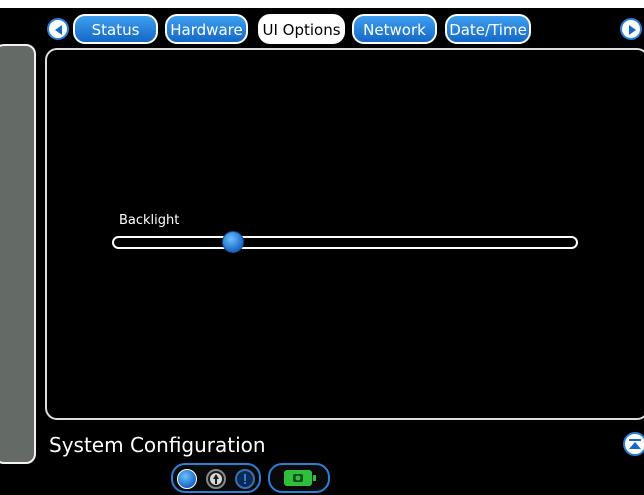 The width and height of the screenshot is (644, 495). I want to click on chevron-left-icon, so click(58, 29).